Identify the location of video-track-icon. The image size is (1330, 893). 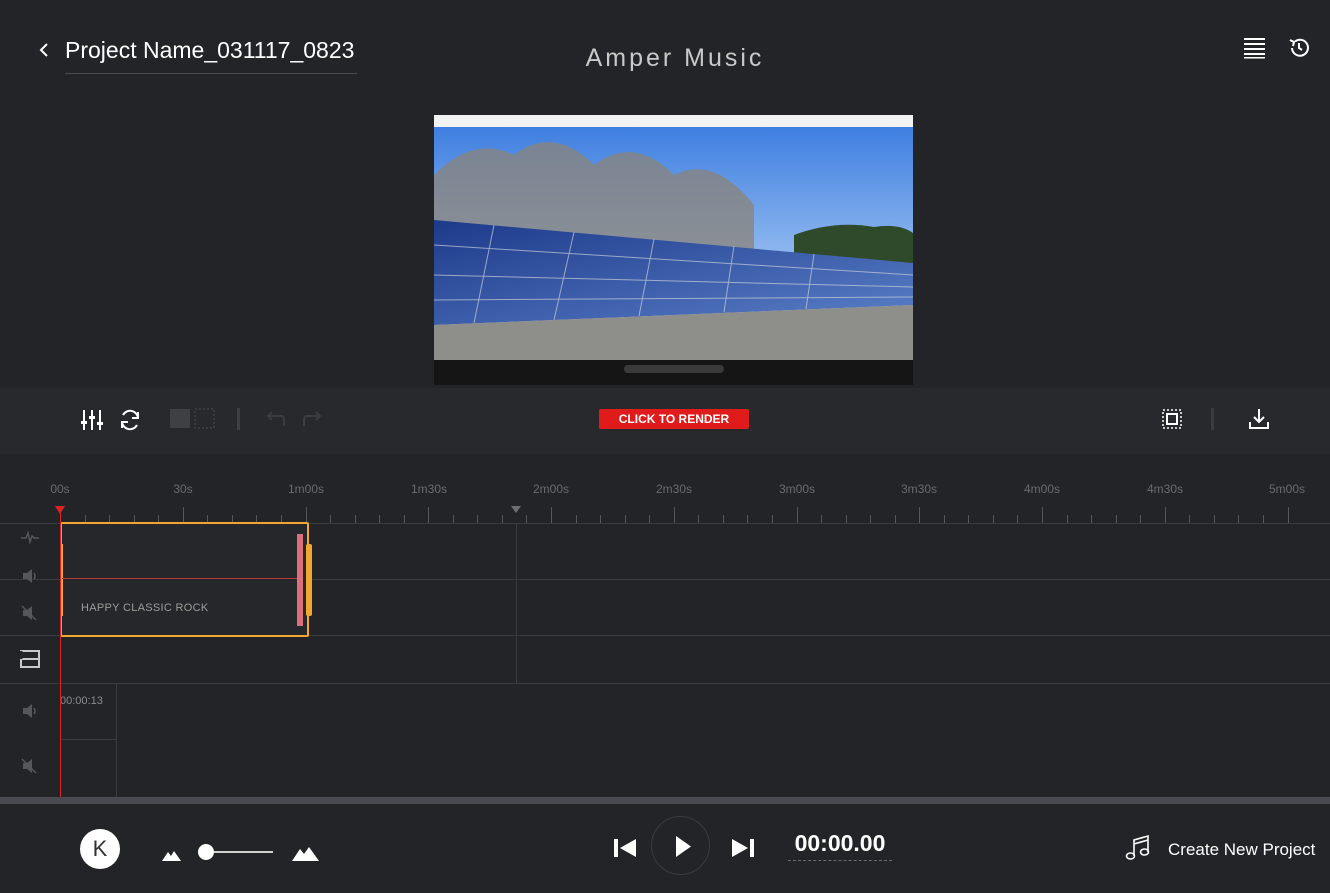
(30, 659).